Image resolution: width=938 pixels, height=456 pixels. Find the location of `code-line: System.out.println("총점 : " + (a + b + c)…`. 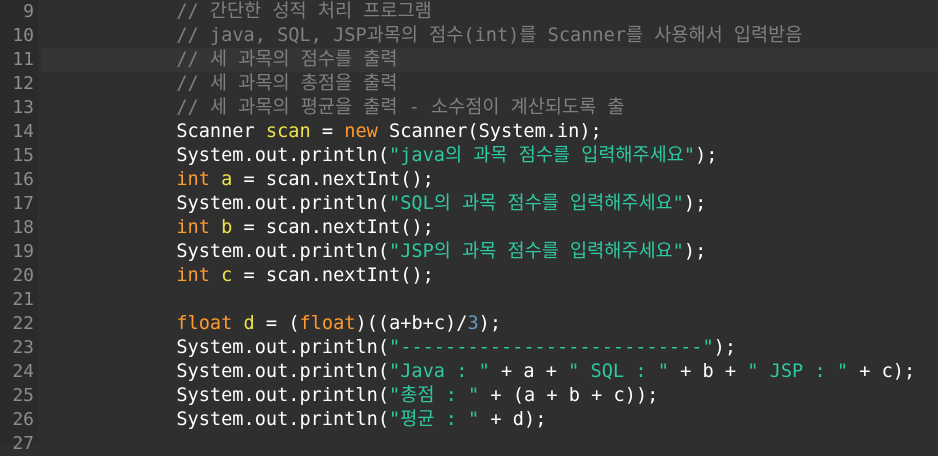

code-line: System.out.println("총점 : " + (a + b + c)… is located at coordinates (350, 396).